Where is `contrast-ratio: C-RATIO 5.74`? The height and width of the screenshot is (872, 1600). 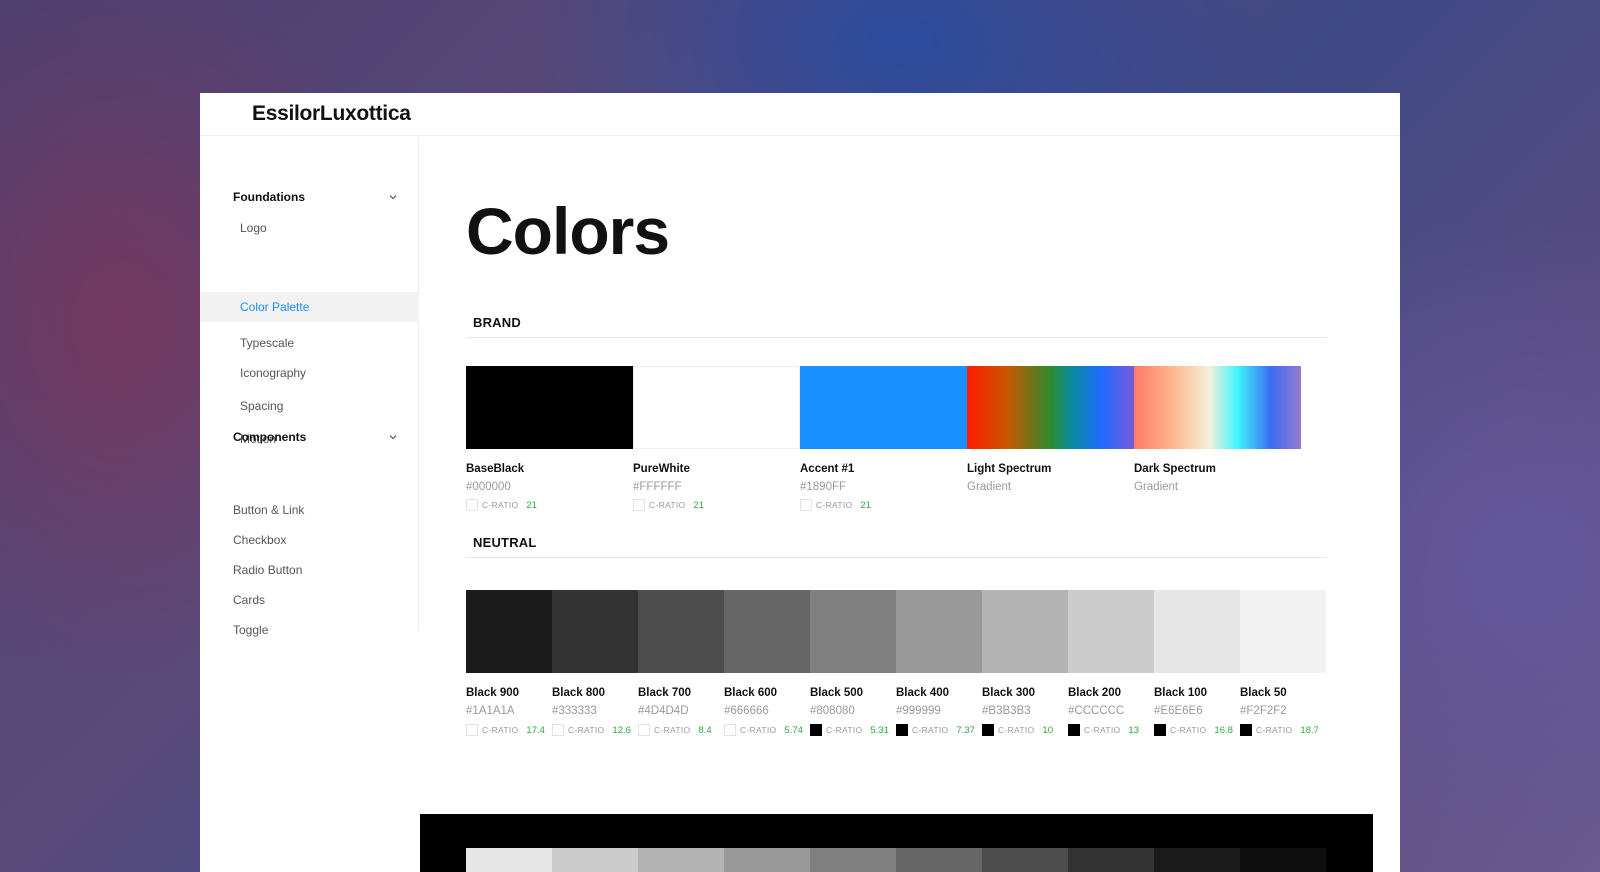
contrast-ratio: C-RATIO 5.74 is located at coordinates (763, 730).